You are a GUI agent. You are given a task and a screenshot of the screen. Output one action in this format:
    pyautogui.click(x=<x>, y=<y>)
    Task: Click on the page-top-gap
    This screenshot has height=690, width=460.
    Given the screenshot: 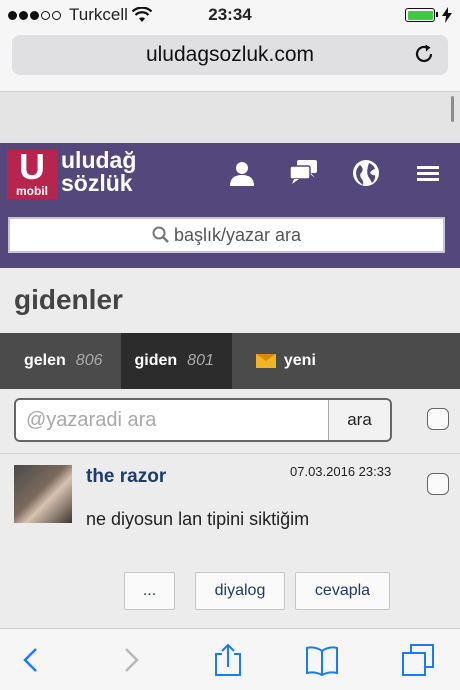 What is the action you would take?
    pyautogui.click(x=230, y=117)
    